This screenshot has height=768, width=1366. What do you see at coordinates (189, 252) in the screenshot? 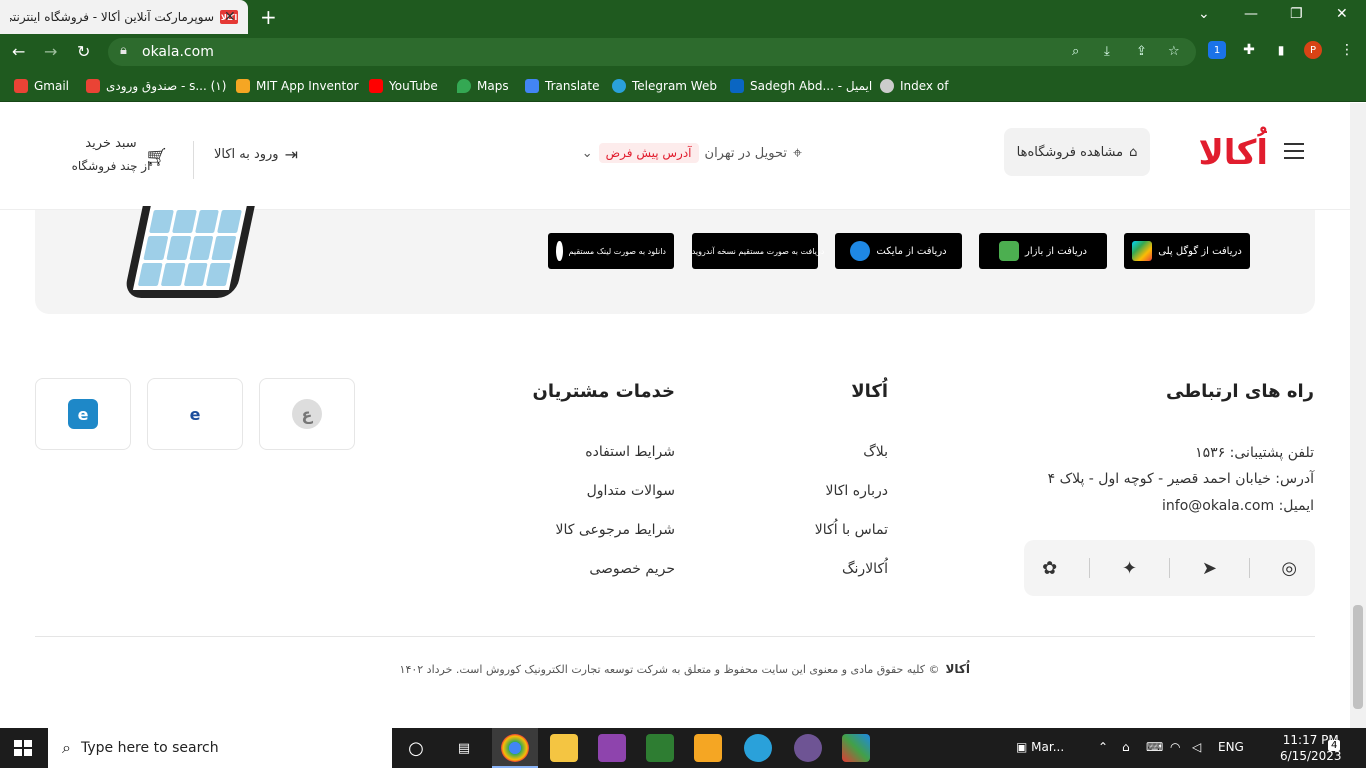
I see `phone-mockup-image` at bounding box center [189, 252].